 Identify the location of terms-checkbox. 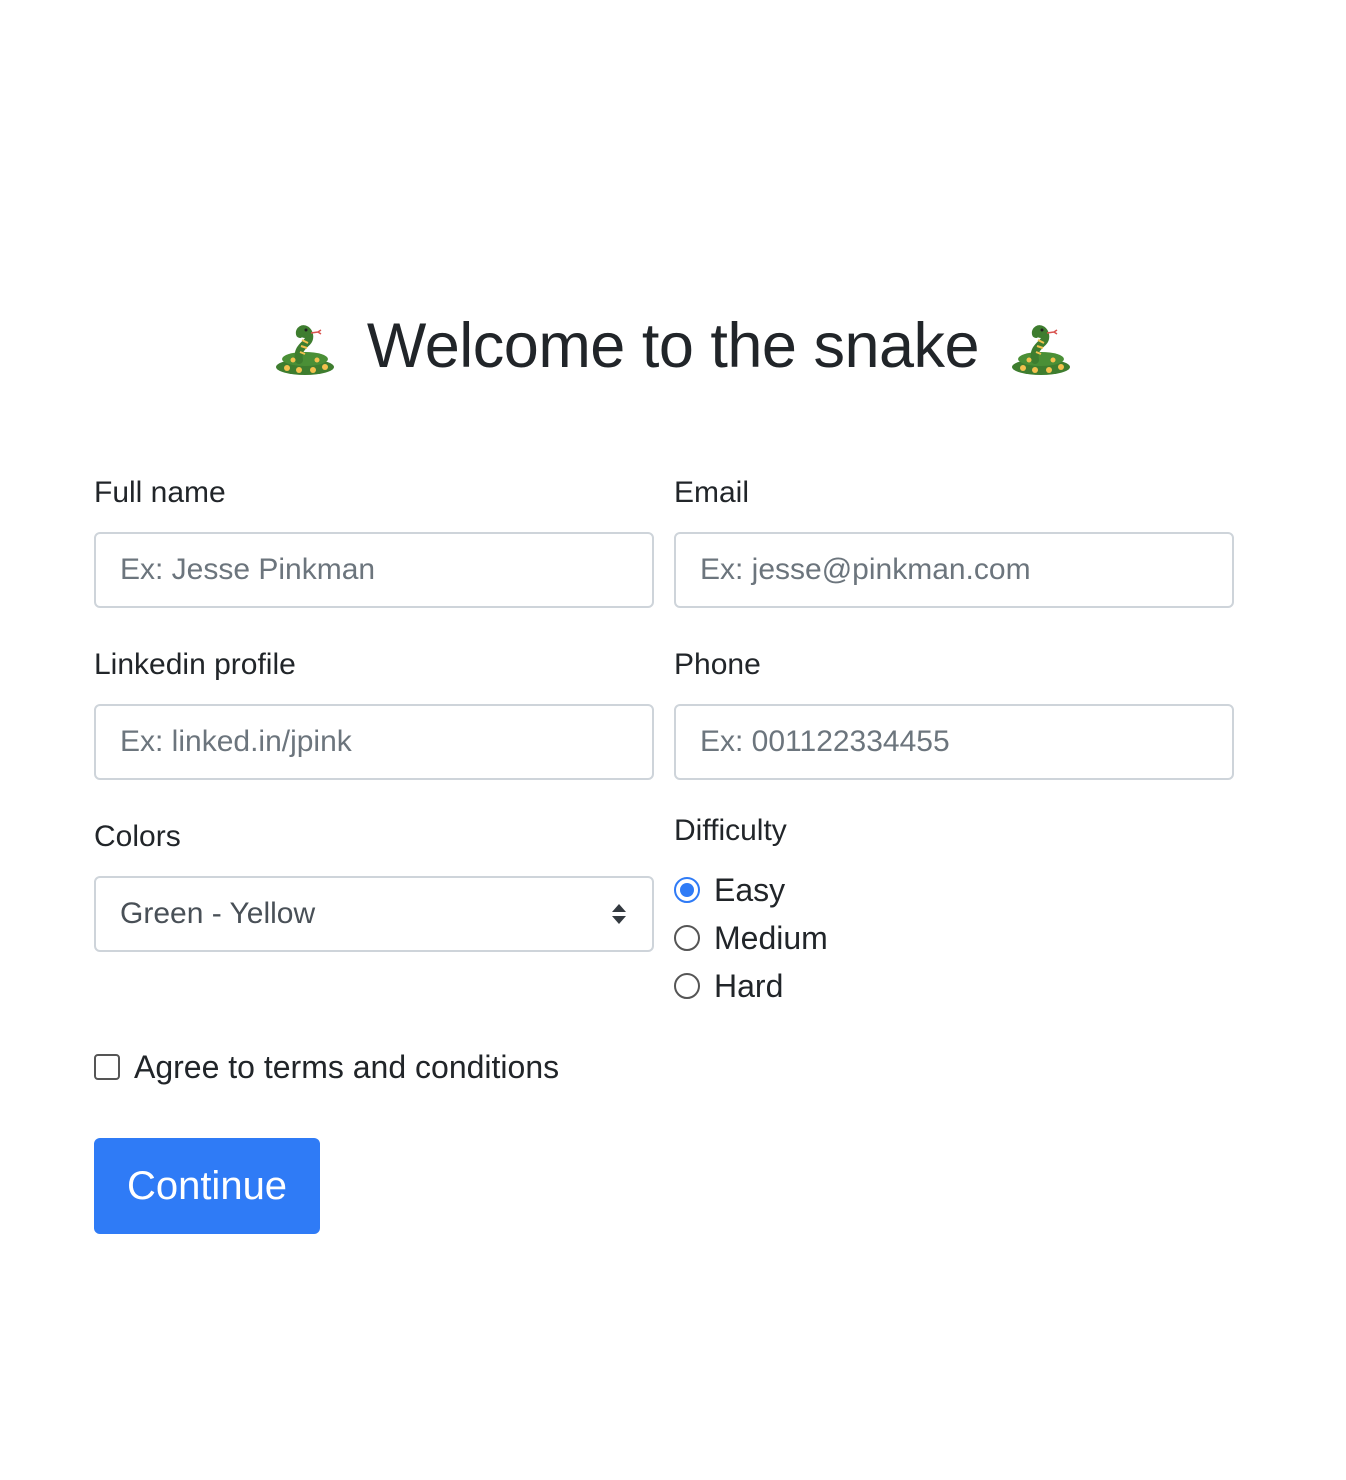
(107, 1067).